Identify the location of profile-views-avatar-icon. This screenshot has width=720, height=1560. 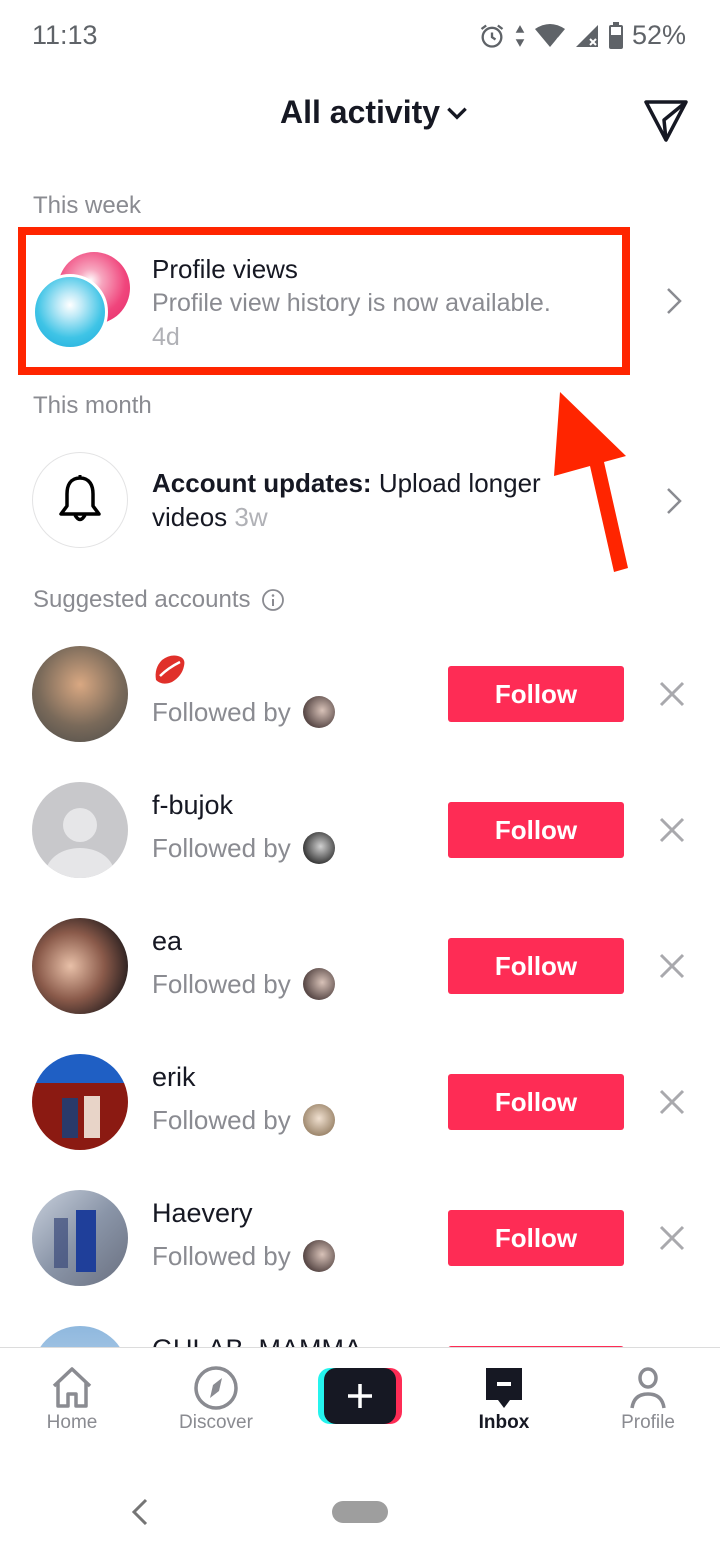
(82, 302).